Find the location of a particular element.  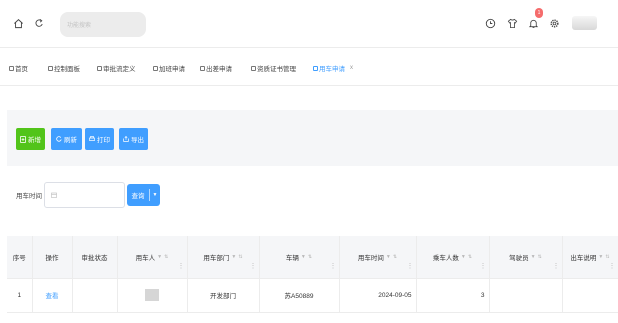

tab-business-trip: 出差申请 is located at coordinates (216, 68).